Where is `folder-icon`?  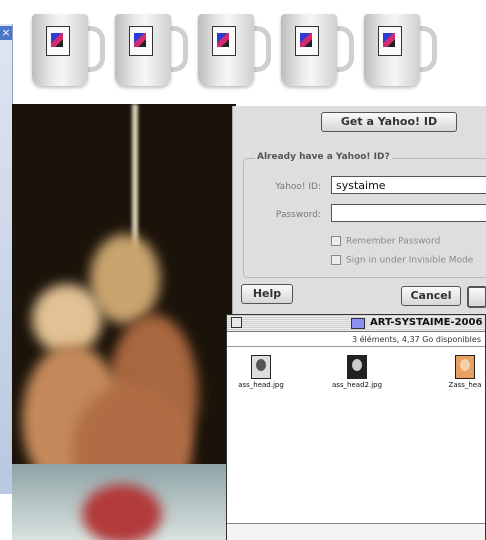
folder-icon is located at coordinates (358, 323).